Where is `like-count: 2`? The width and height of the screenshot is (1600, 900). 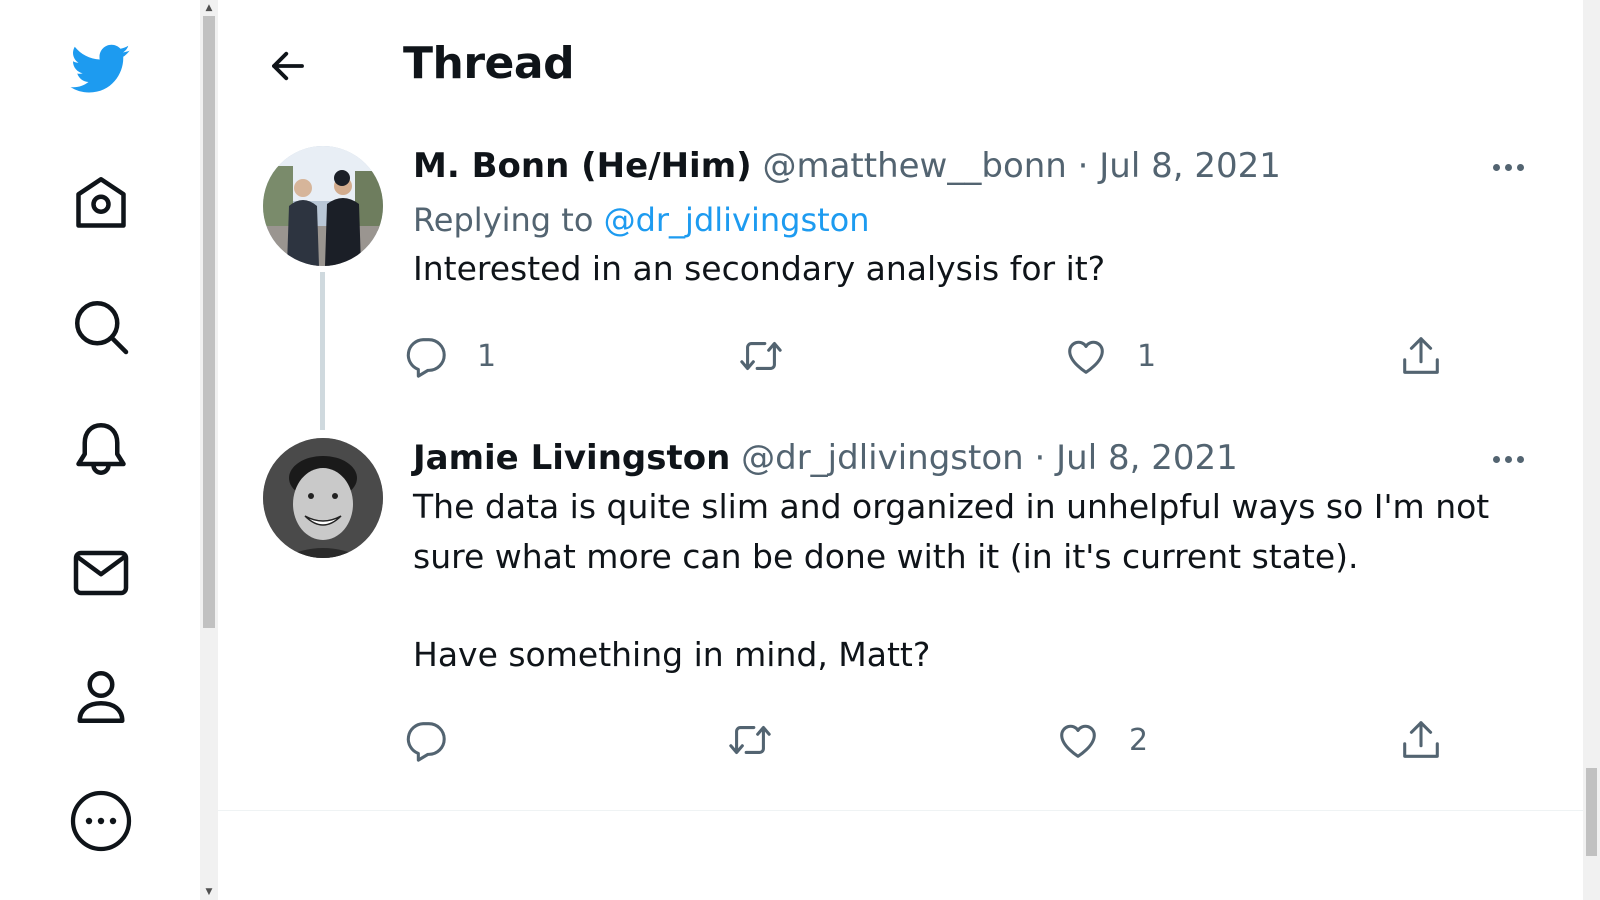
like-count: 2 is located at coordinates (1139, 740).